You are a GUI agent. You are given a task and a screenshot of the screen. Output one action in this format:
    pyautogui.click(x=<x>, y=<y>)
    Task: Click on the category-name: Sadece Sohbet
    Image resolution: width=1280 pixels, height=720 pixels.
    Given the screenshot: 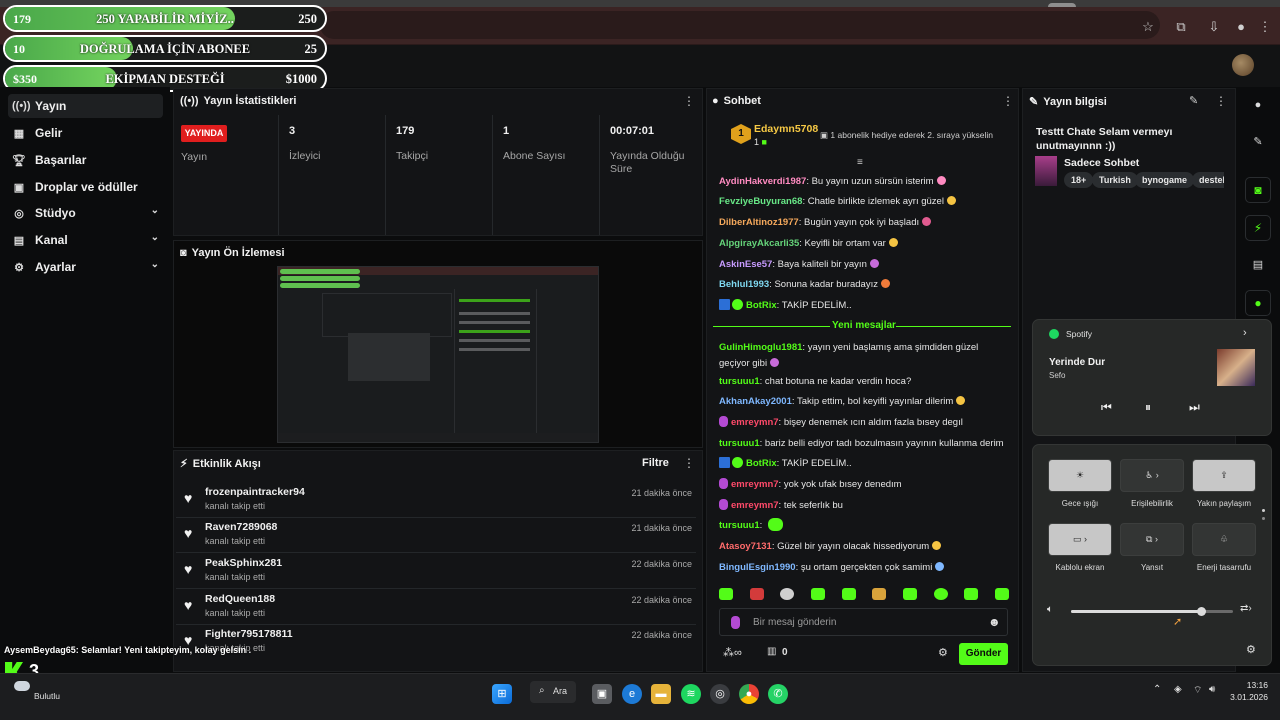 What is the action you would take?
    pyautogui.click(x=1101, y=163)
    